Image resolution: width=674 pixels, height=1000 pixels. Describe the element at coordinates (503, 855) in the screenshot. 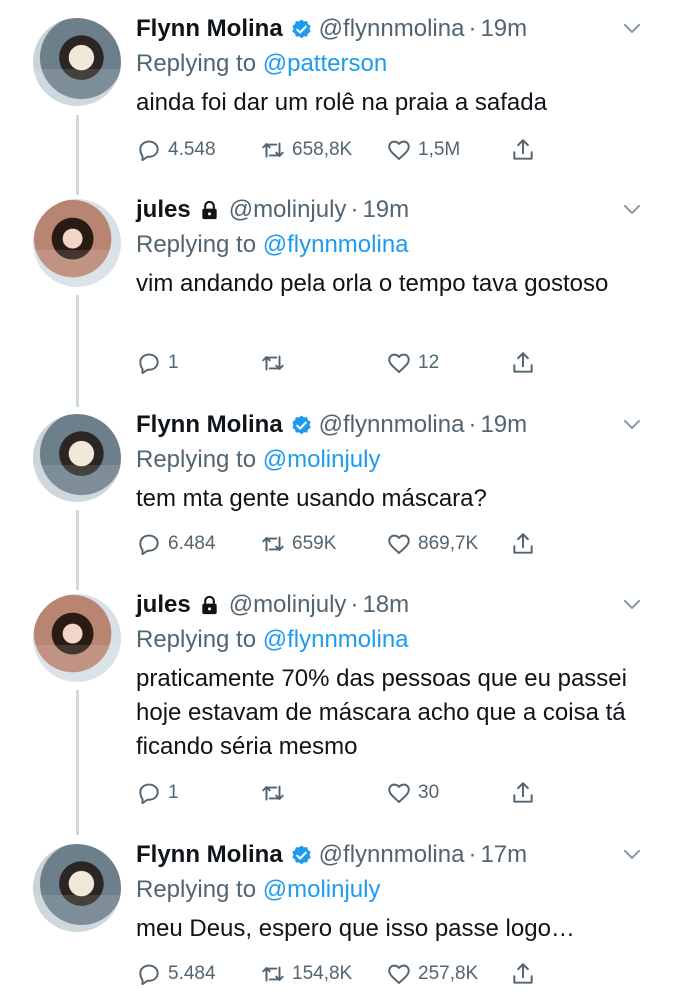

I see `timestamp: 17m` at that location.